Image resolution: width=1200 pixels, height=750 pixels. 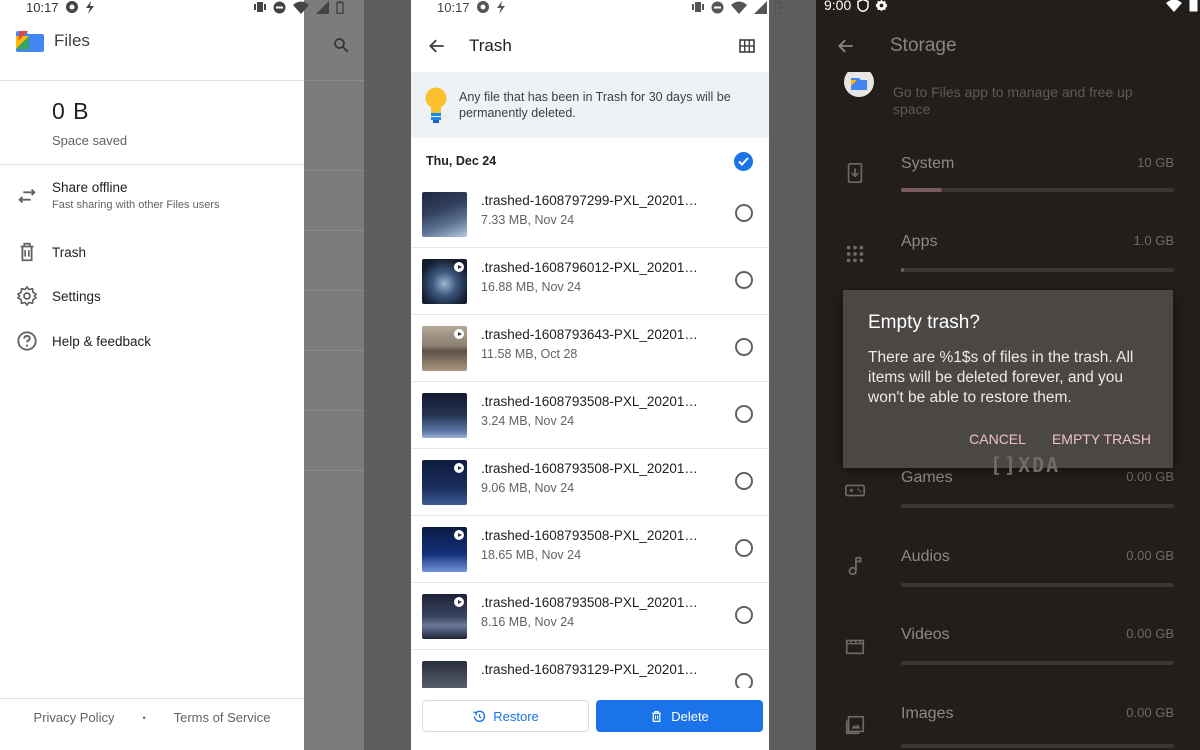 What do you see at coordinates (698, 7) in the screenshot?
I see `vibrate-icon` at bounding box center [698, 7].